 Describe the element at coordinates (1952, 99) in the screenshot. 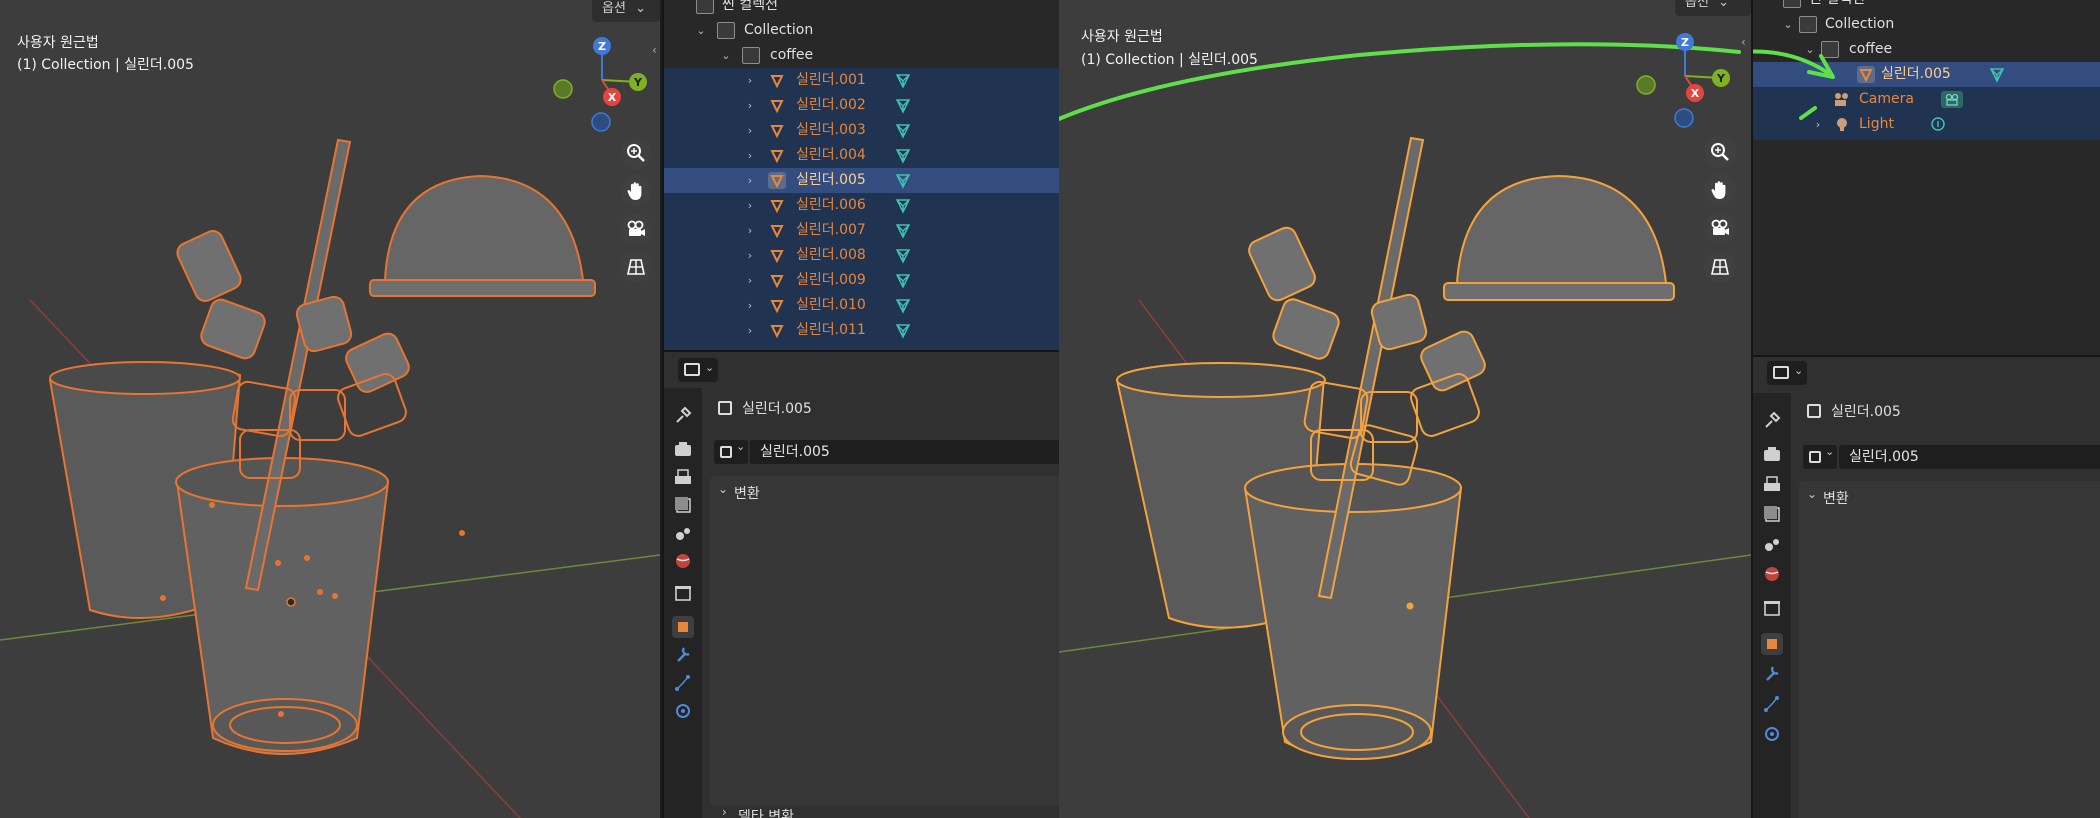

I see `camera-data-icon` at that location.